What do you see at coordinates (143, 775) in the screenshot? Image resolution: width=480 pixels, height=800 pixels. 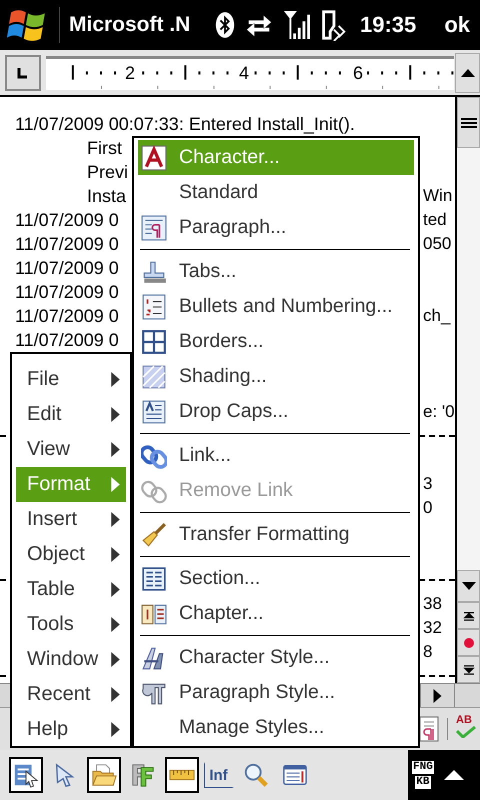 I see `letter-f-icon` at bounding box center [143, 775].